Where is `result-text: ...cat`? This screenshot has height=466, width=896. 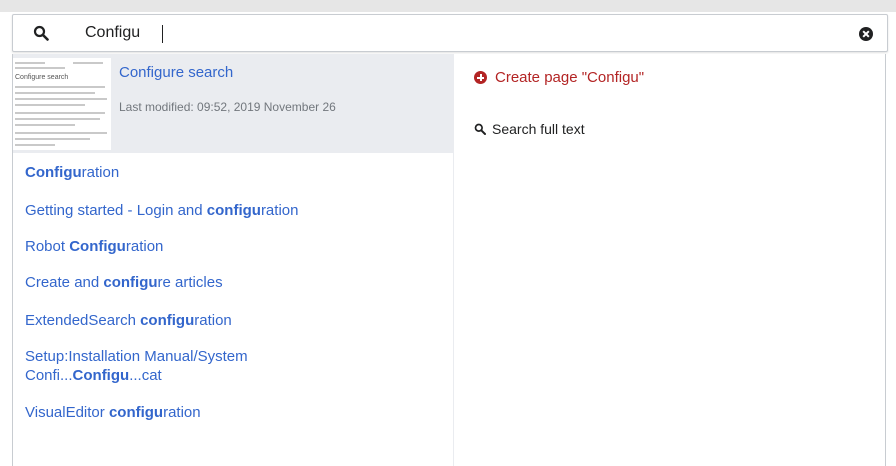
result-text: ...cat is located at coordinates (145, 375).